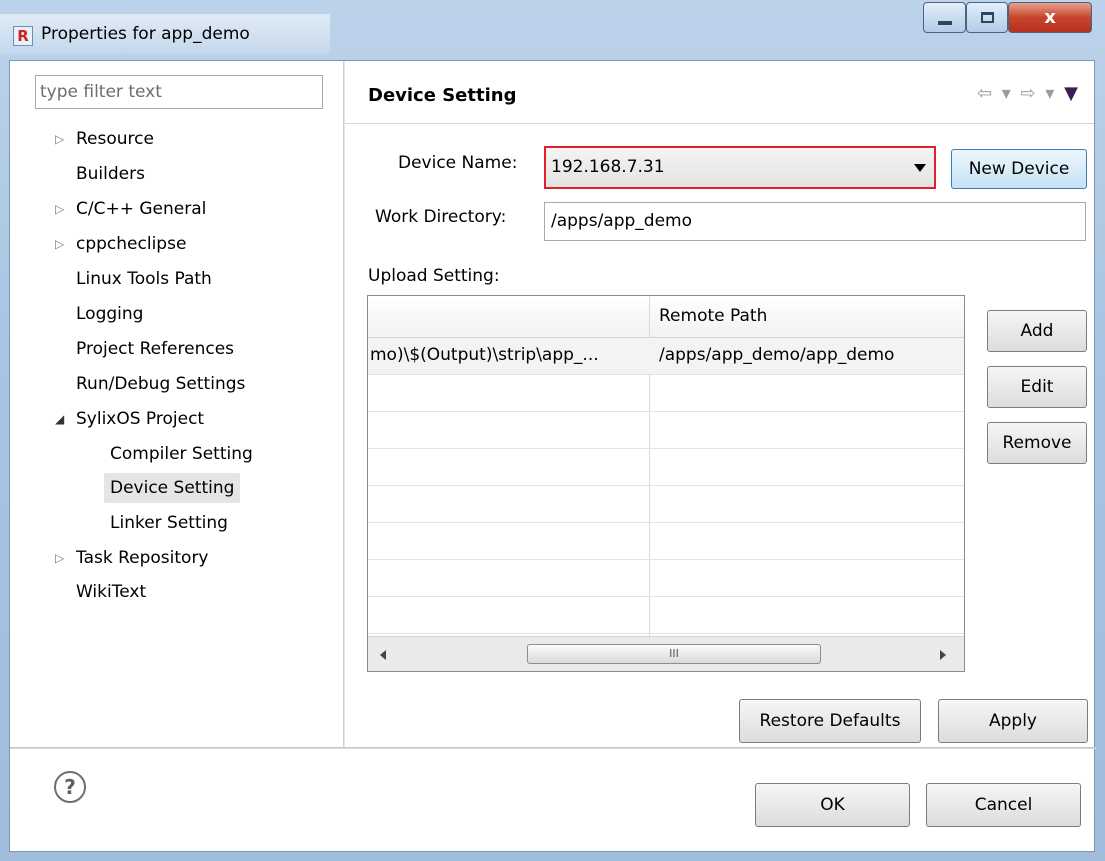 This screenshot has height=861, width=1105. I want to click on tree-item-linker-setting: Linker Setting, so click(169, 523).